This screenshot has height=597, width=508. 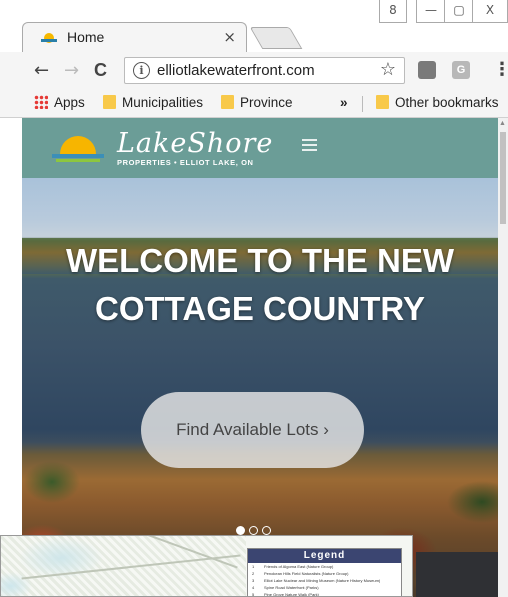 What do you see at coordinates (123, 566) in the screenshot?
I see `map-area` at bounding box center [123, 566].